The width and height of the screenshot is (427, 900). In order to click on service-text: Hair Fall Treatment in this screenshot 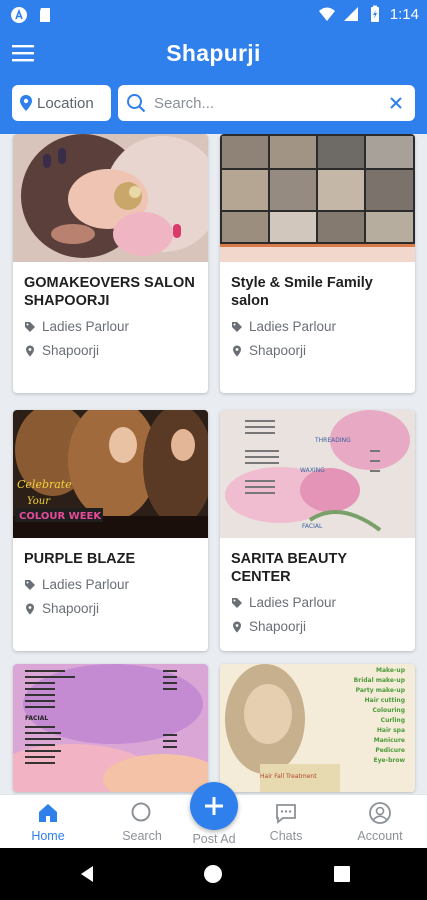, I will do `click(288, 776)`.